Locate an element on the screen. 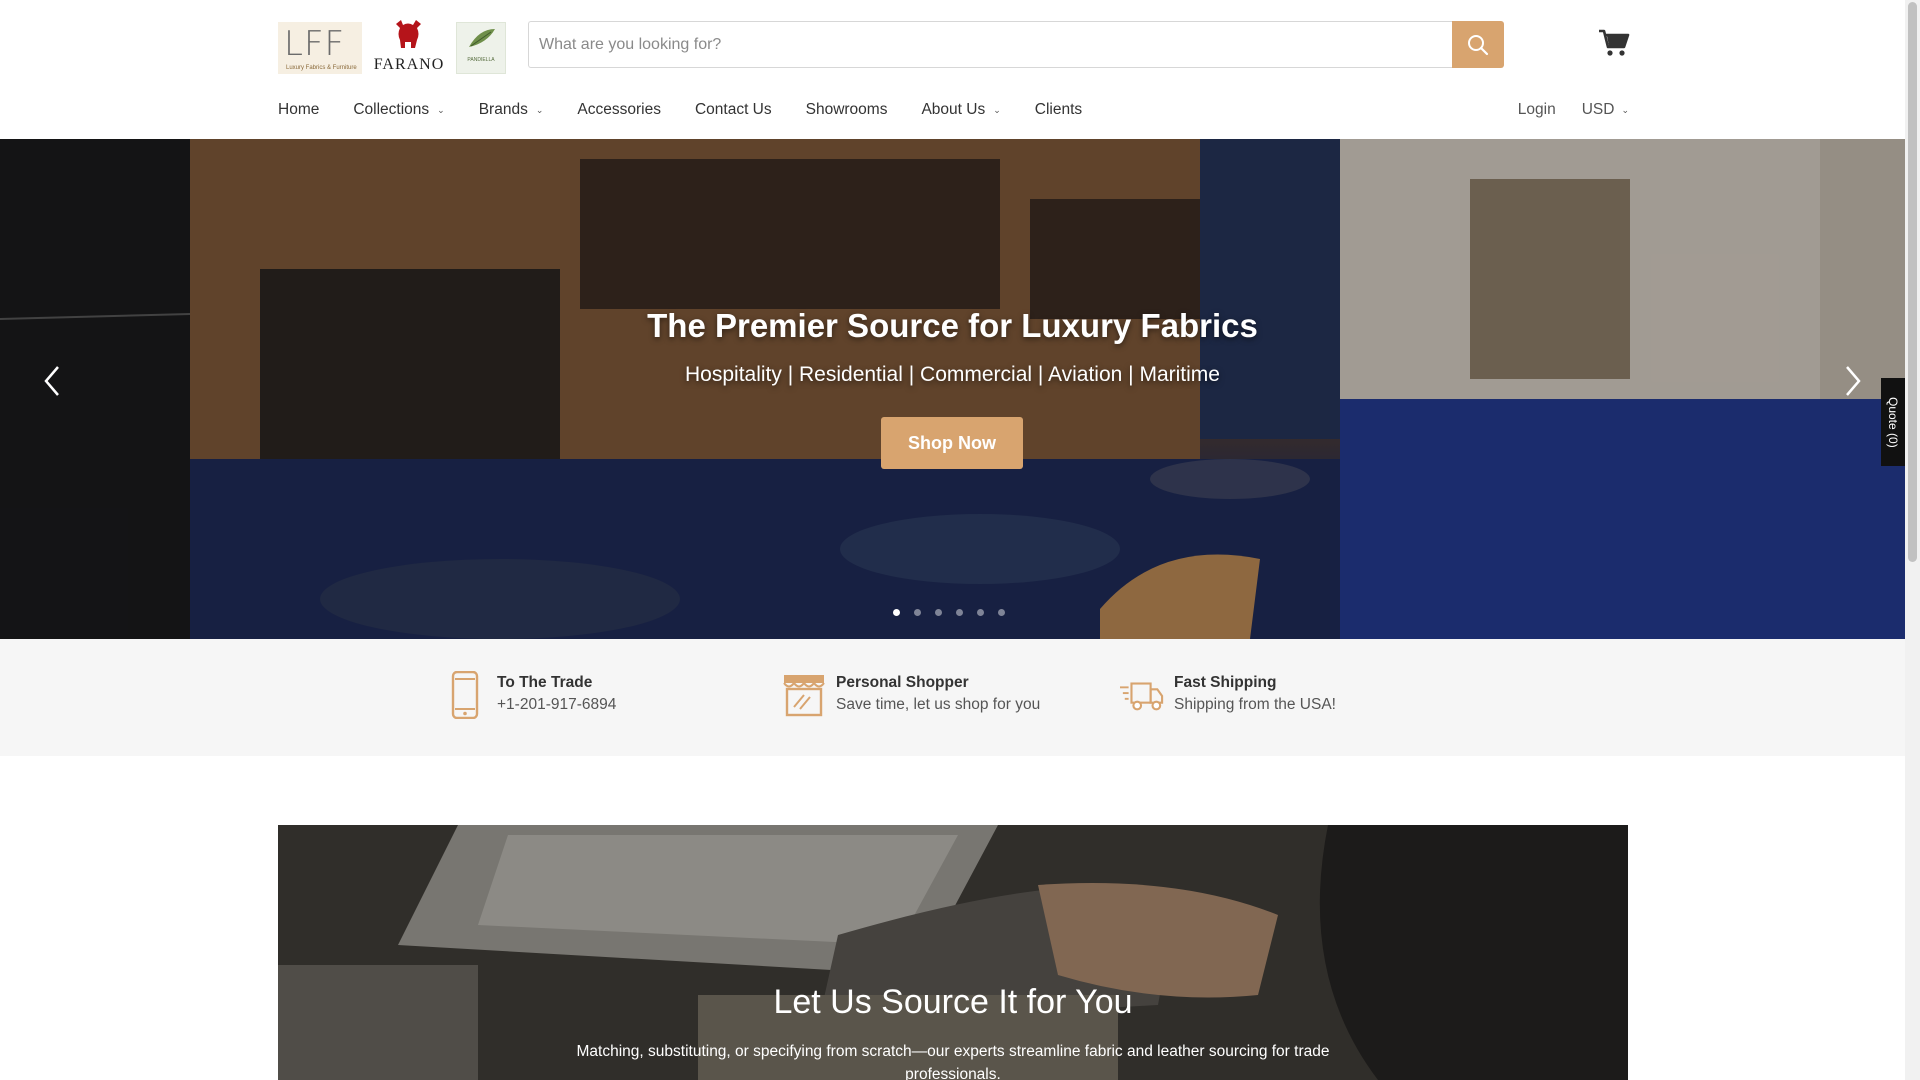  slider-prev-button is located at coordinates (53, 381).